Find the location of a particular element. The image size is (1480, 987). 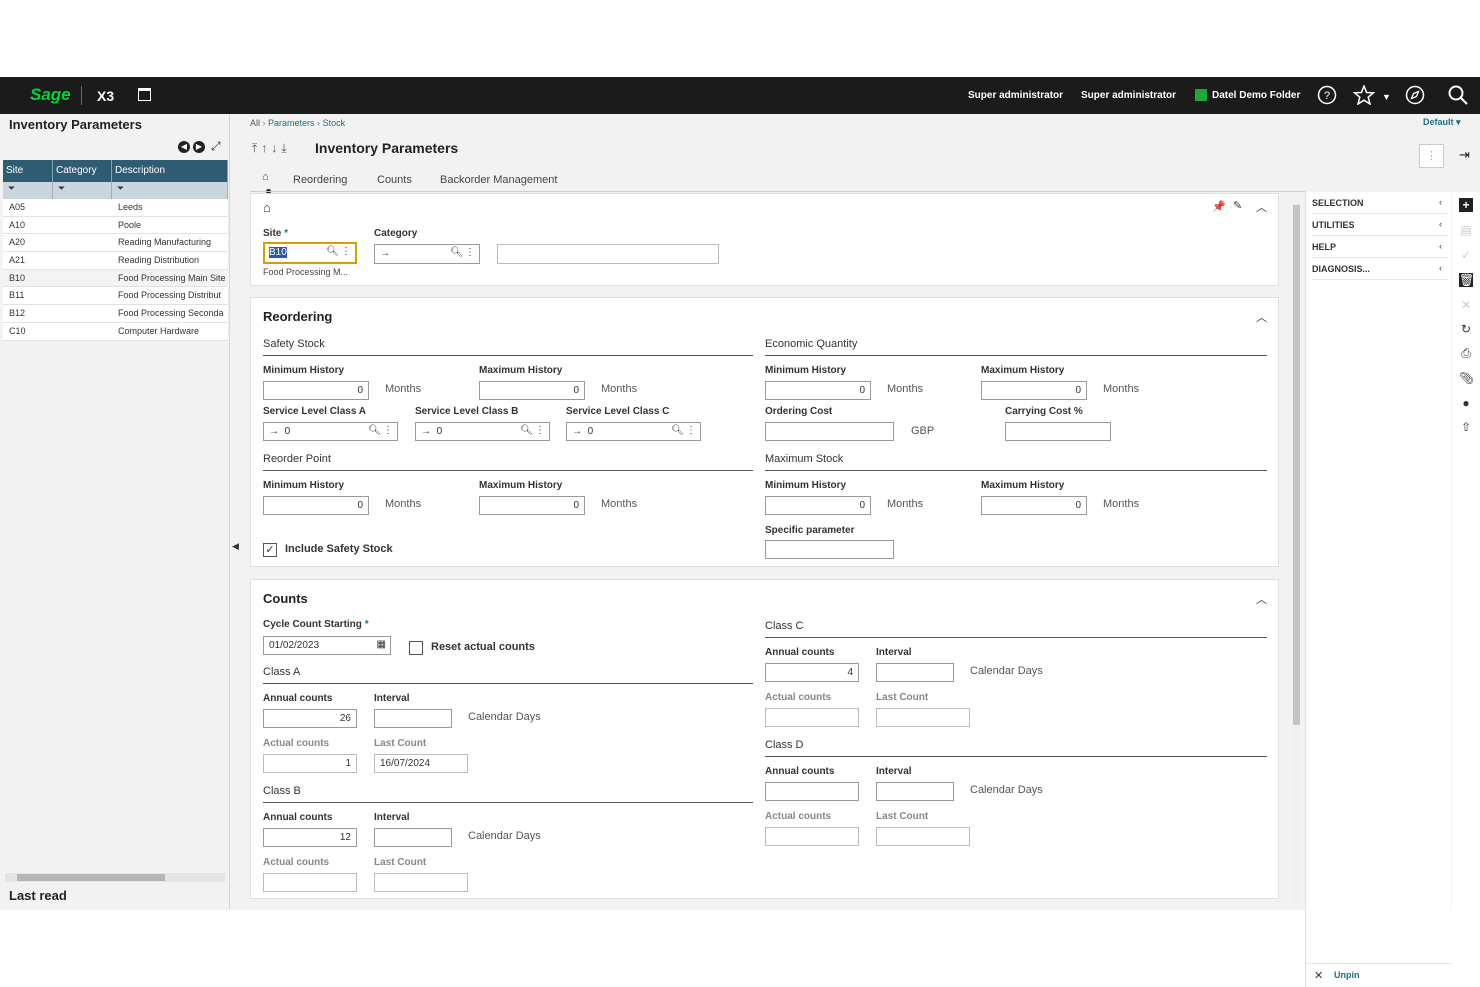

ms-min-history-input: 0 is located at coordinates (818, 505).